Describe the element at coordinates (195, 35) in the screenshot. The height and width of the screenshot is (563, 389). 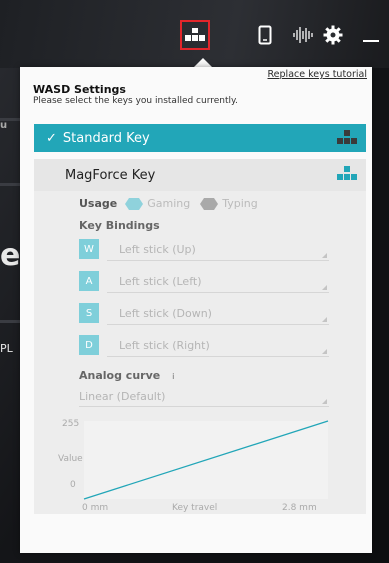
I see `keyboard-layout-icon` at that location.